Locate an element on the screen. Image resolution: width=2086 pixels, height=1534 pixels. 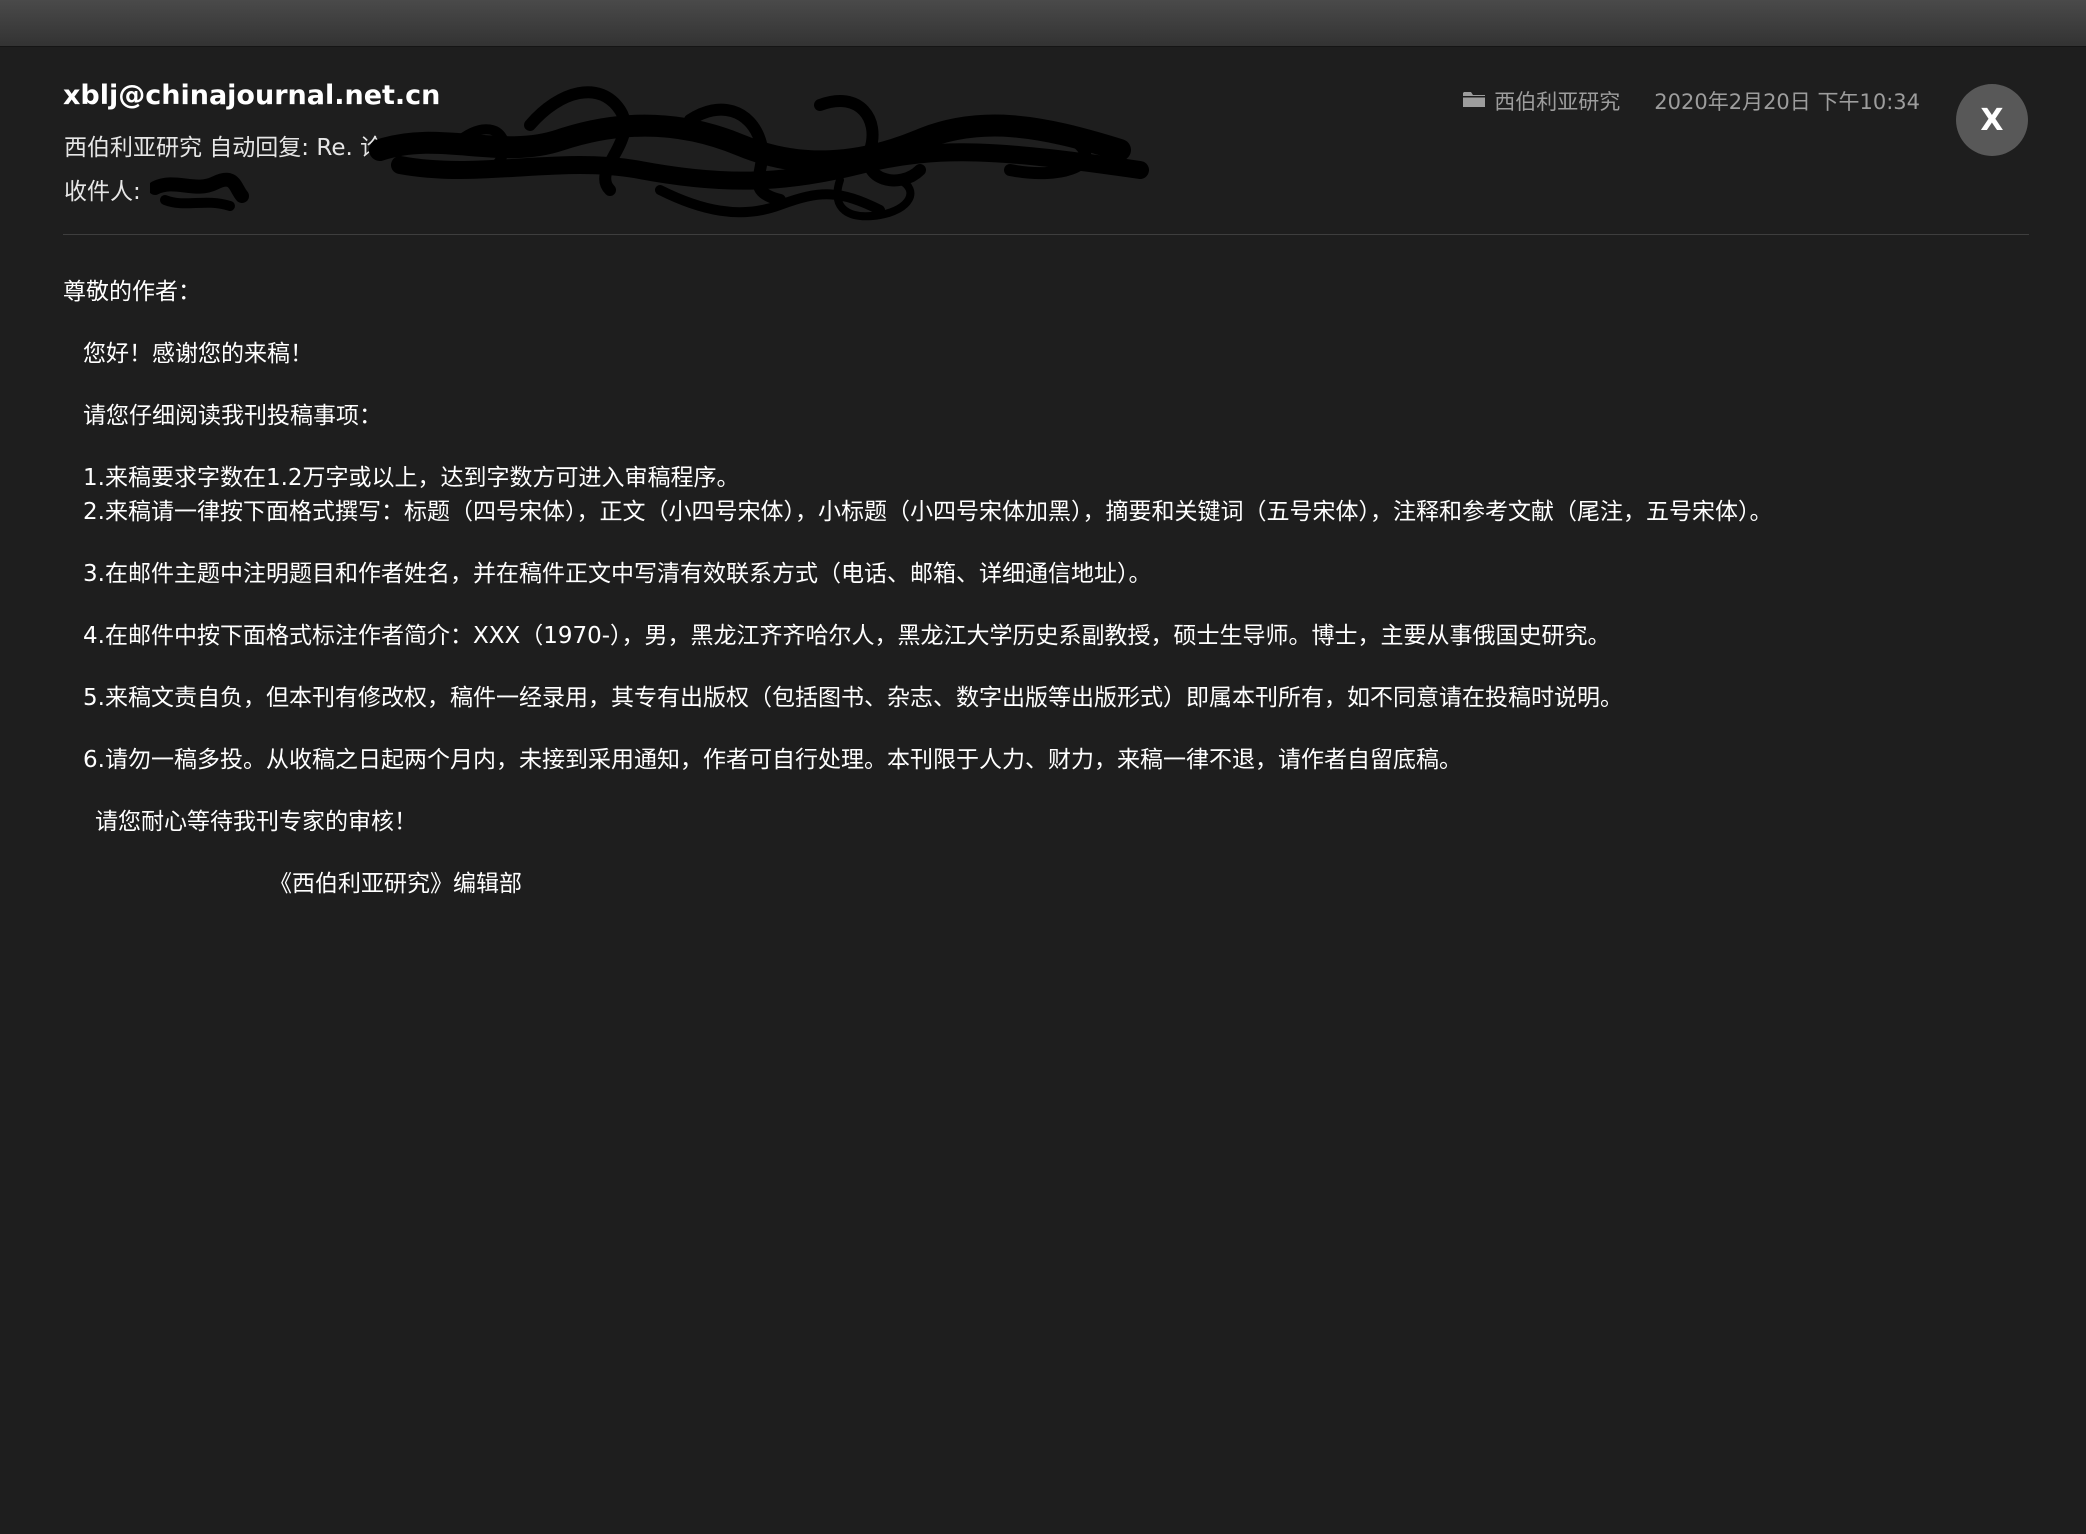
closing-line: 请您耐心等待我刊专家的审核！ is located at coordinates (256, 822).